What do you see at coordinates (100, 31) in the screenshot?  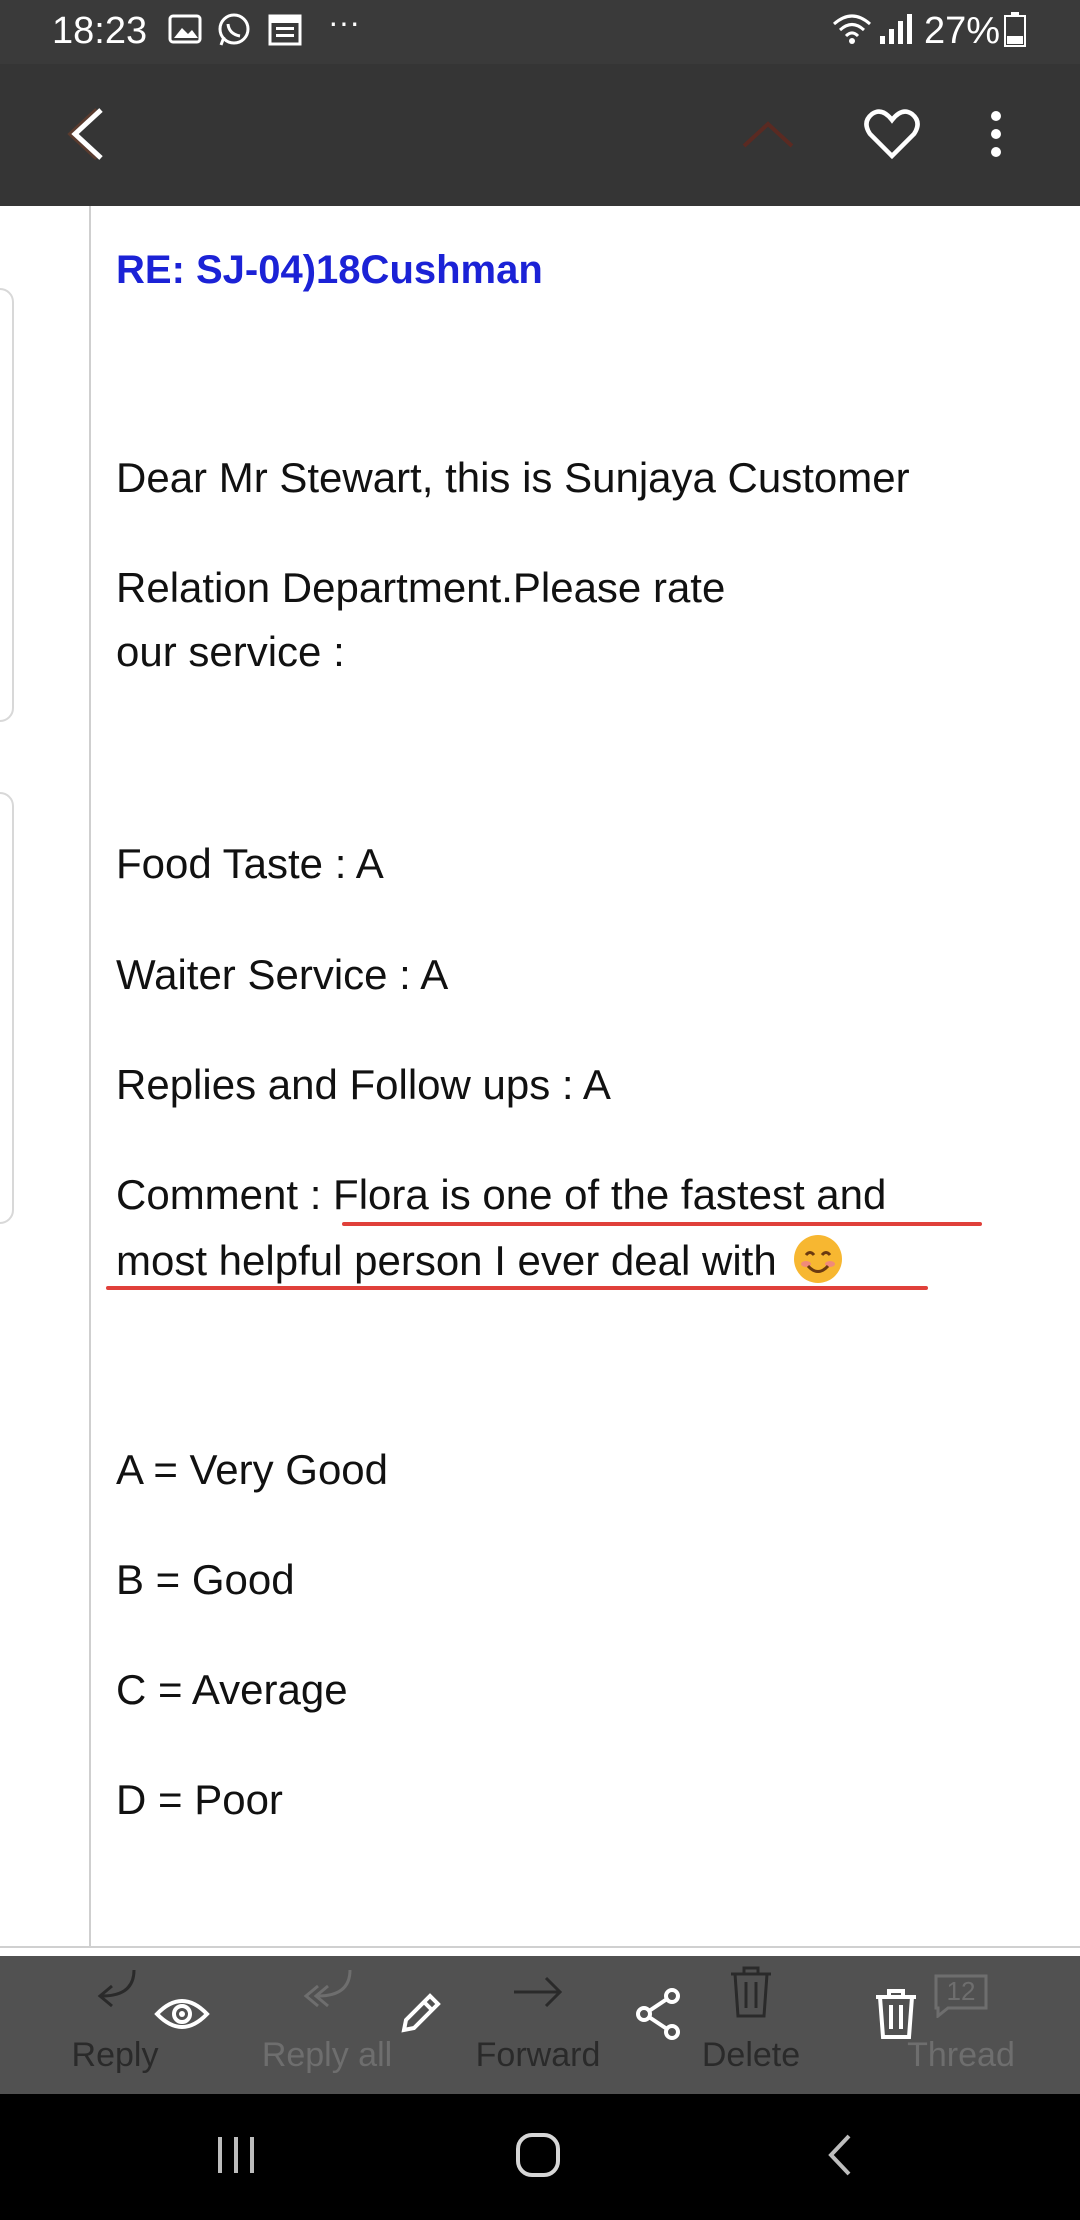 I see `clock: 18:23` at bounding box center [100, 31].